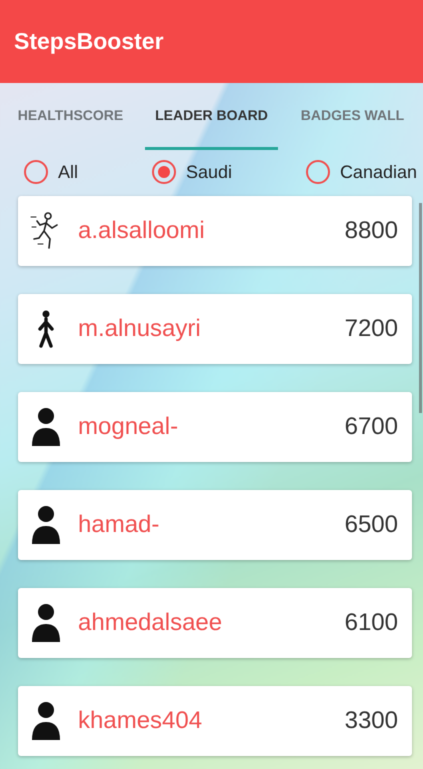  Describe the element at coordinates (352, 116) in the screenshot. I see `tab: BADGES WALL` at that location.